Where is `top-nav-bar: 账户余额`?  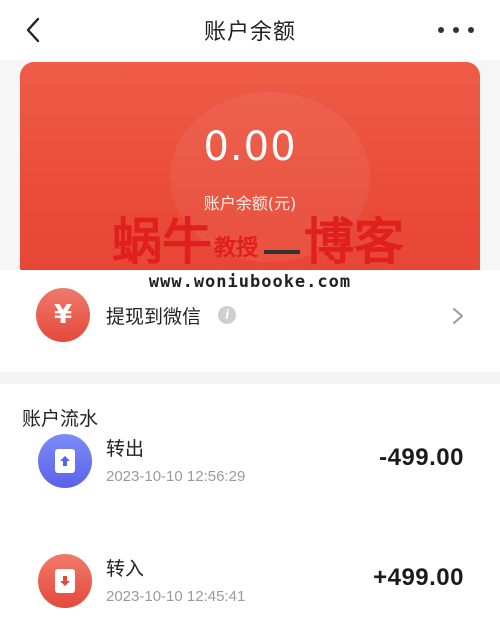 top-nav-bar: 账户余额 is located at coordinates (250, 30).